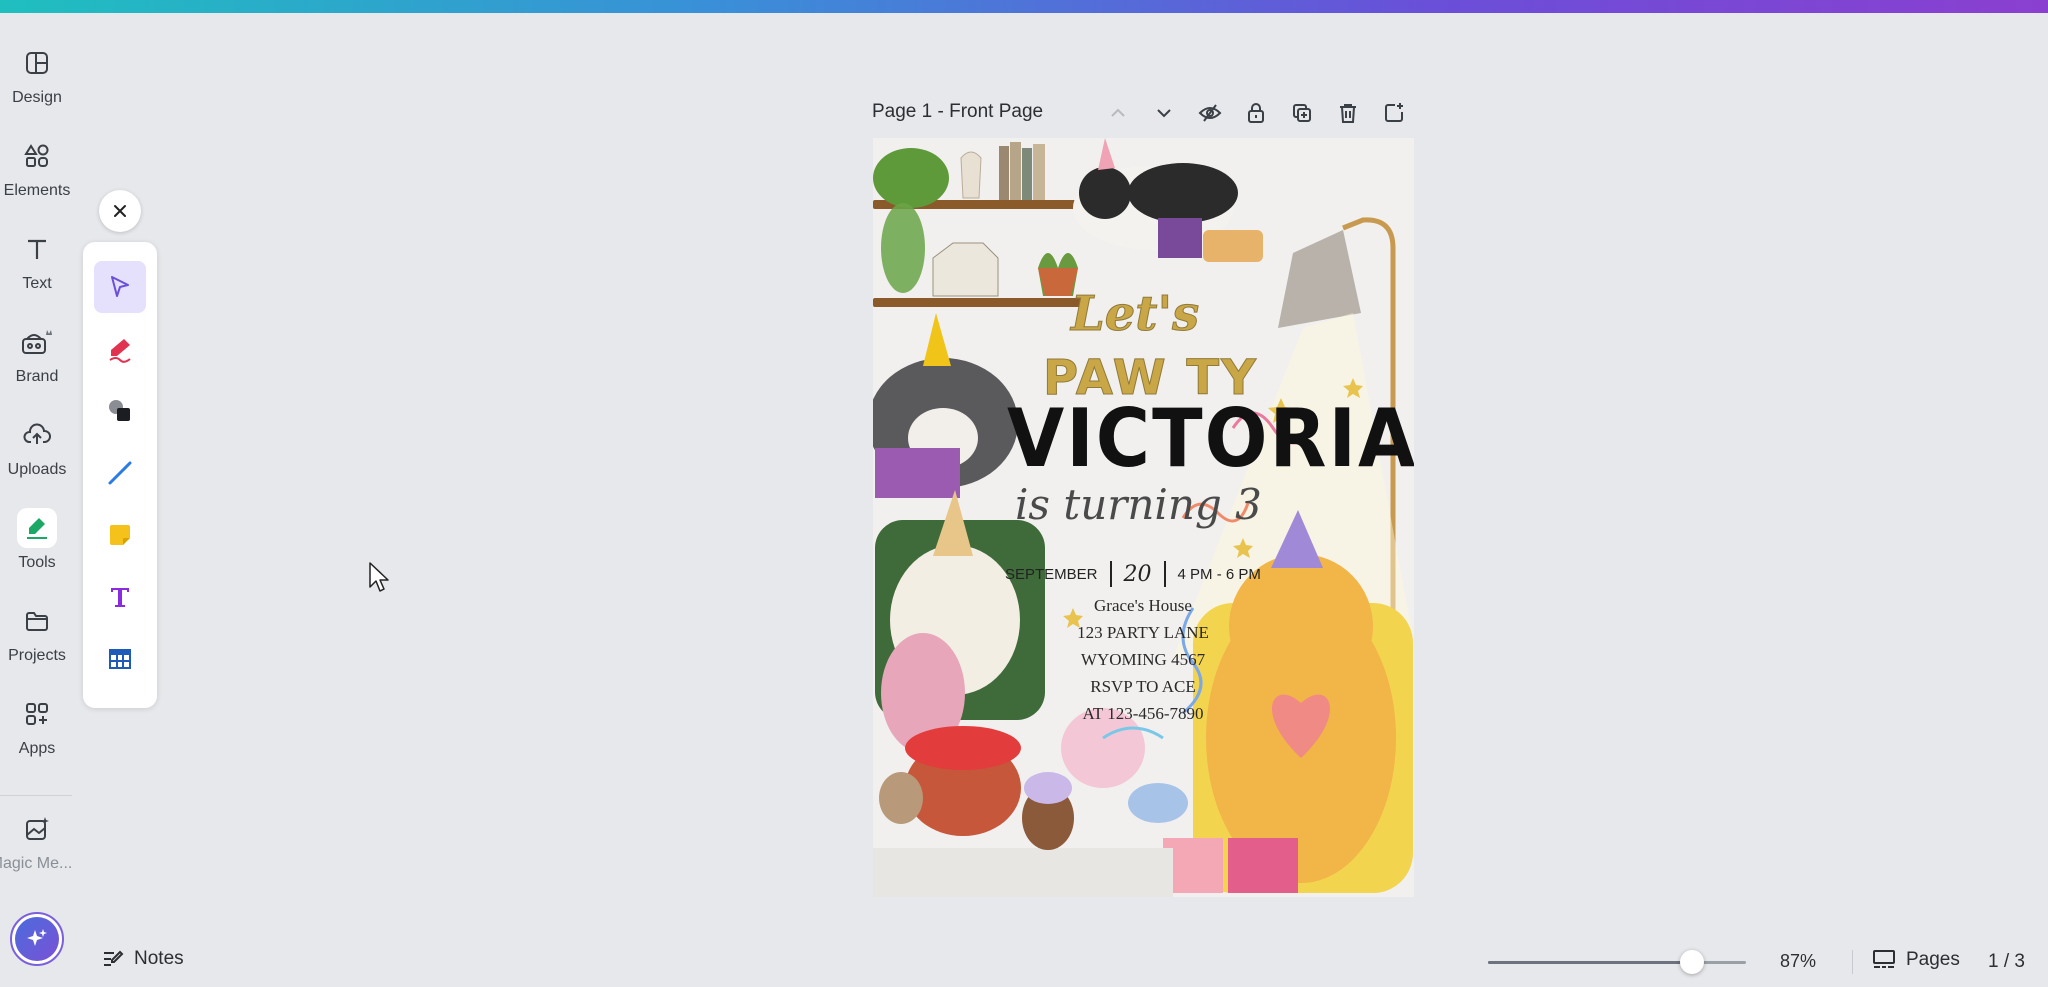 The height and width of the screenshot is (987, 2048). I want to click on sidebar-item-label: Brand, so click(37, 376).